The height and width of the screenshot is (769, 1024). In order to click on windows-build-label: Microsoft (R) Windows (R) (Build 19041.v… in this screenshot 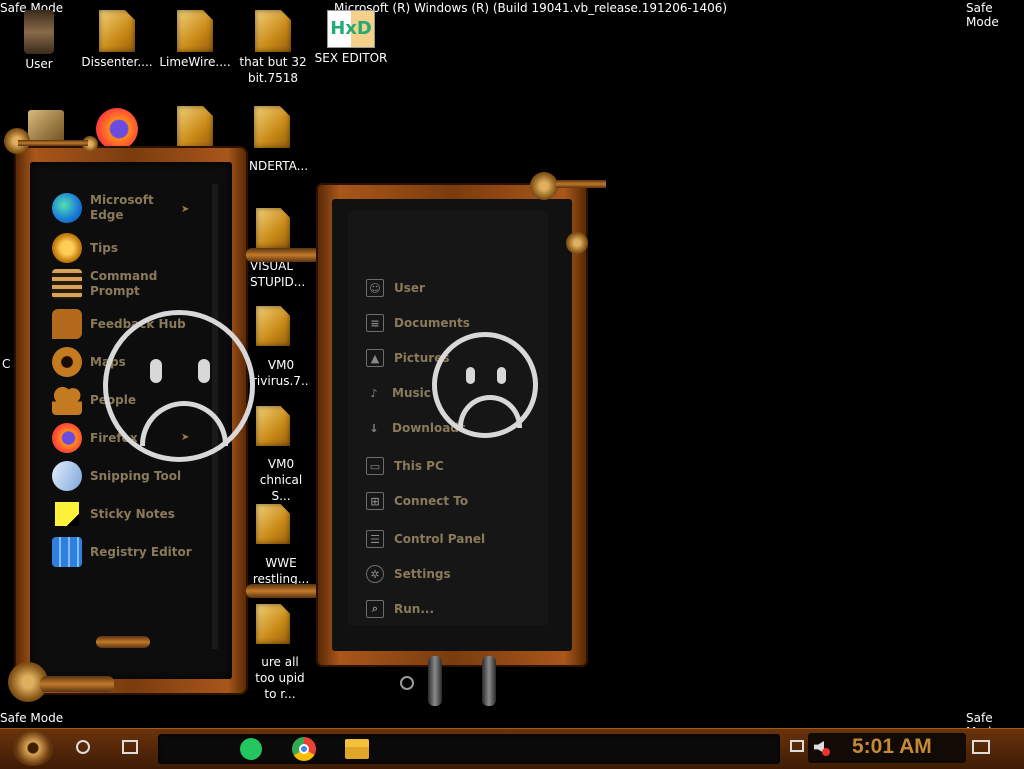, I will do `click(531, 8)`.